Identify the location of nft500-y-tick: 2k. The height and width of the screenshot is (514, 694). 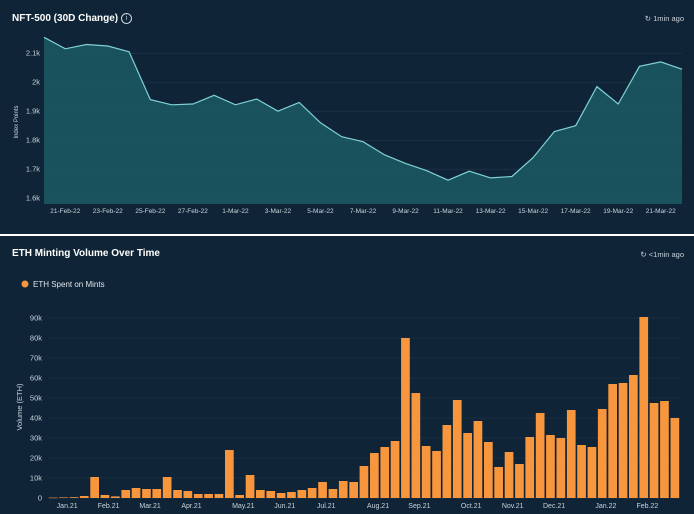
(36, 82).